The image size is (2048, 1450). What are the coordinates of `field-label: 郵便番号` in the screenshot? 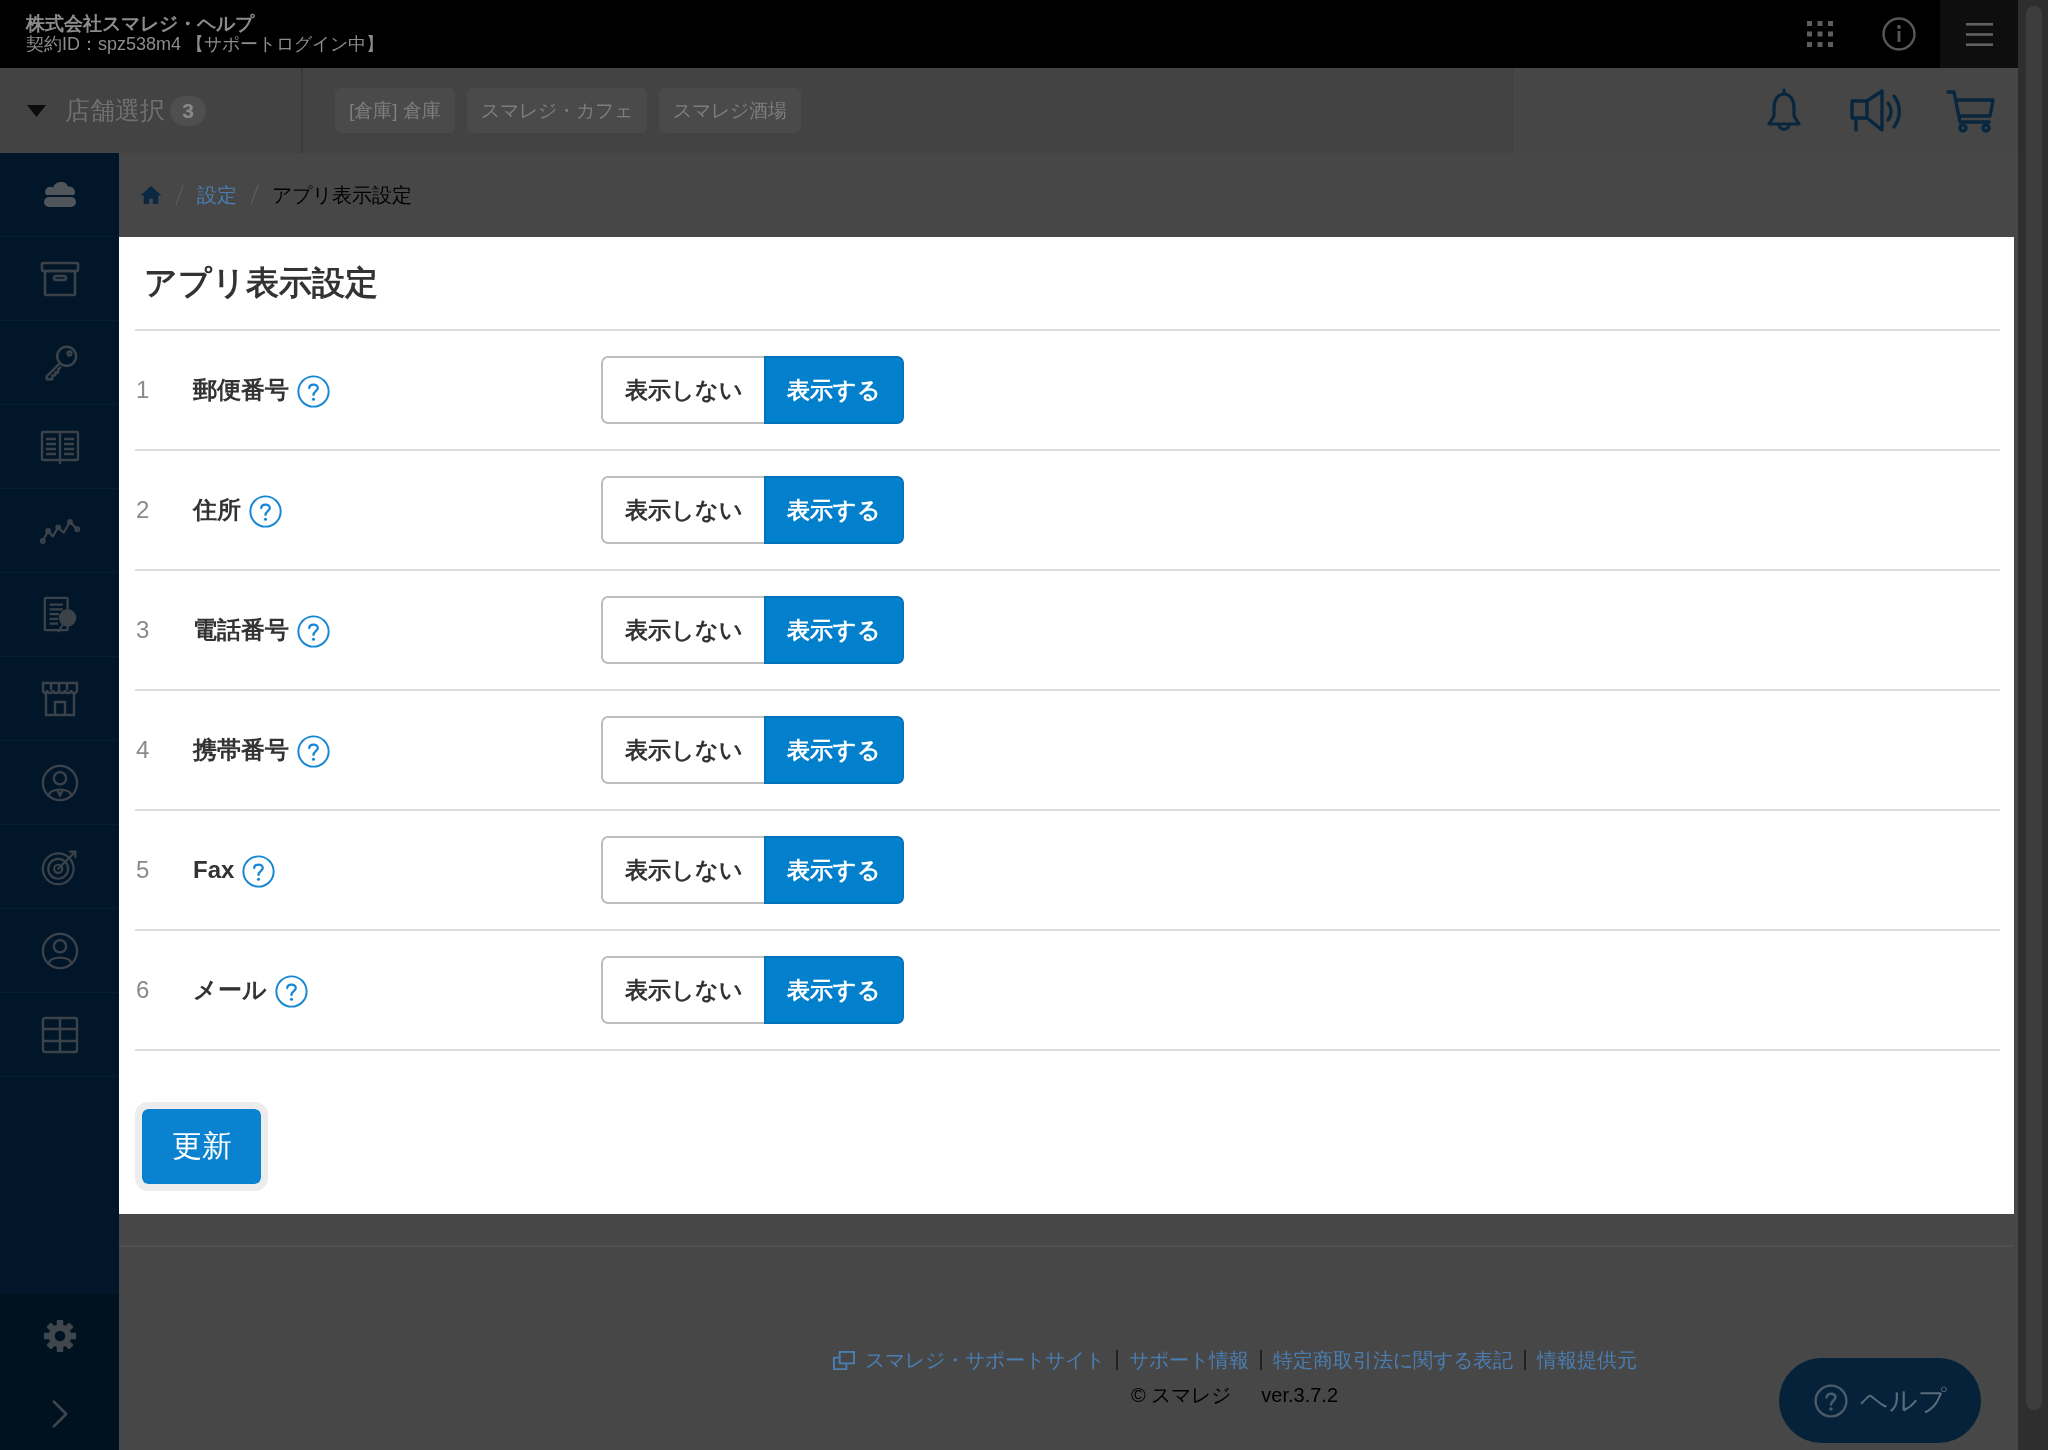 It's located at (241, 390).